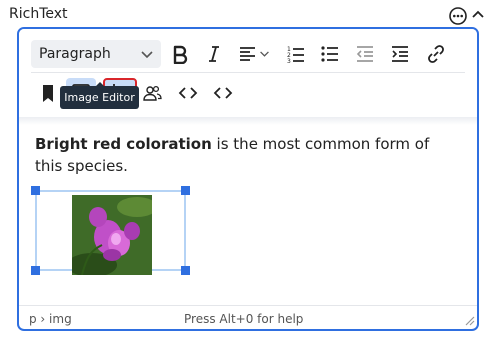  I want to click on align-left-icon, so click(247, 54).